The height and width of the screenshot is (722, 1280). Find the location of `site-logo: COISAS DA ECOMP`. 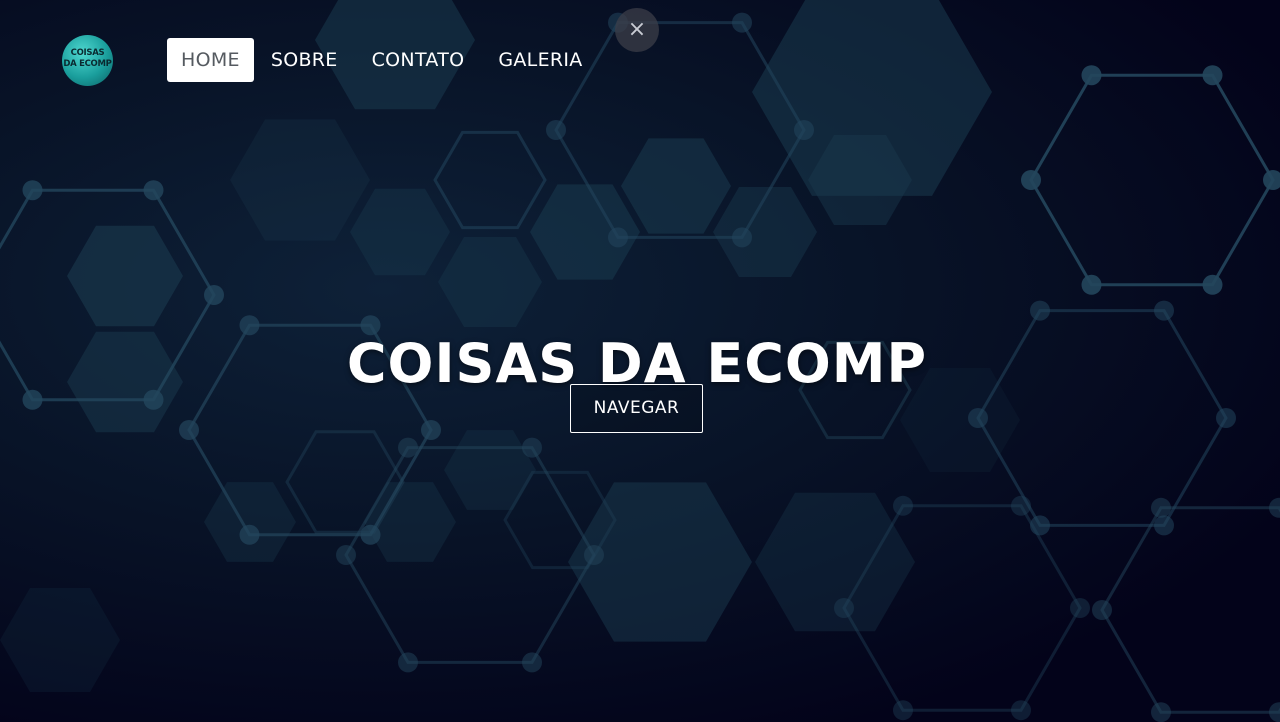

site-logo: COISAS DA ECOMP is located at coordinates (87, 60).